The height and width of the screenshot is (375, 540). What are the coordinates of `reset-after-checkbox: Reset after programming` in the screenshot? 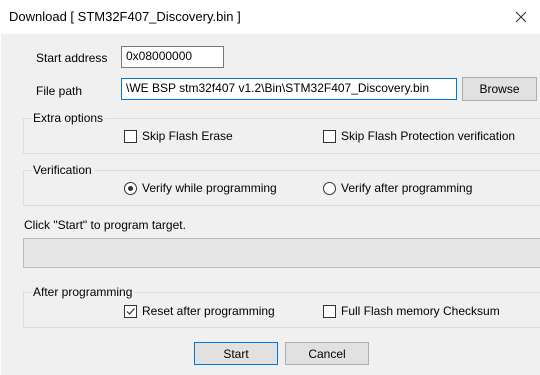 It's located at (199, 311).